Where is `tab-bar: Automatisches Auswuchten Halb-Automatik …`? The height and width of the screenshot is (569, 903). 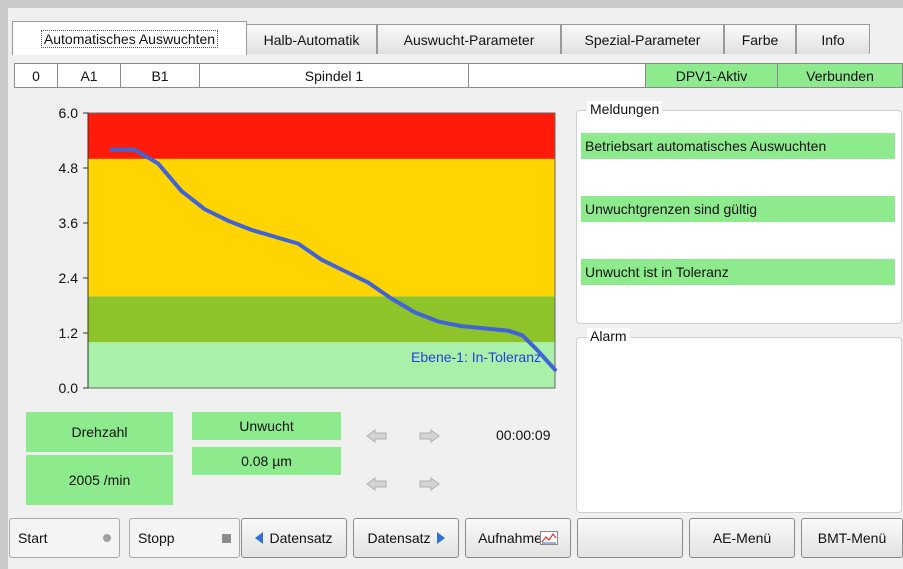 tab-bar: Automatisches Auswuchten Halb-Automatik … is located at coordinates (455, 35).